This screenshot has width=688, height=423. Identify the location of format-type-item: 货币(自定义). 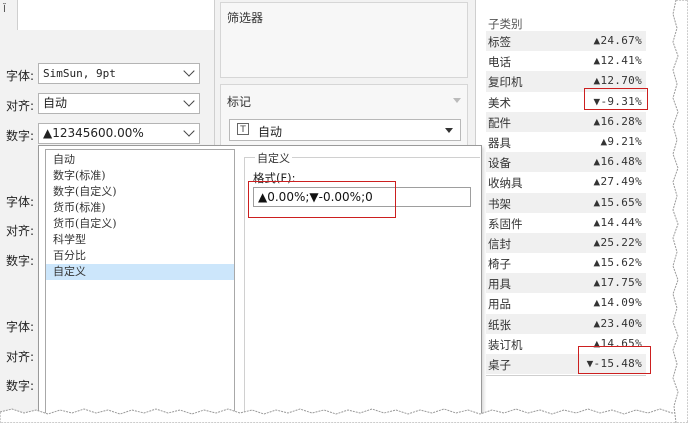
(140, 224).